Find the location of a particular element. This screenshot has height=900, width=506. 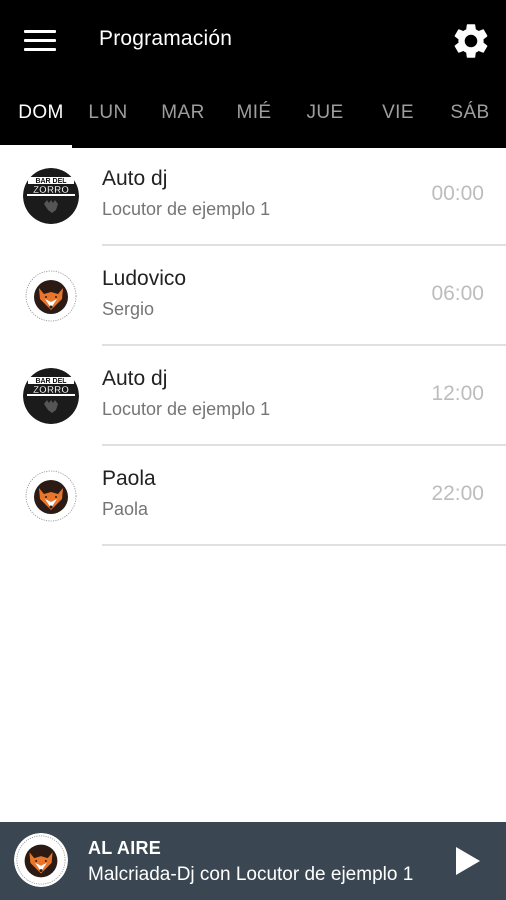

tab-mar: MAR is located at coordinates (183, 120).